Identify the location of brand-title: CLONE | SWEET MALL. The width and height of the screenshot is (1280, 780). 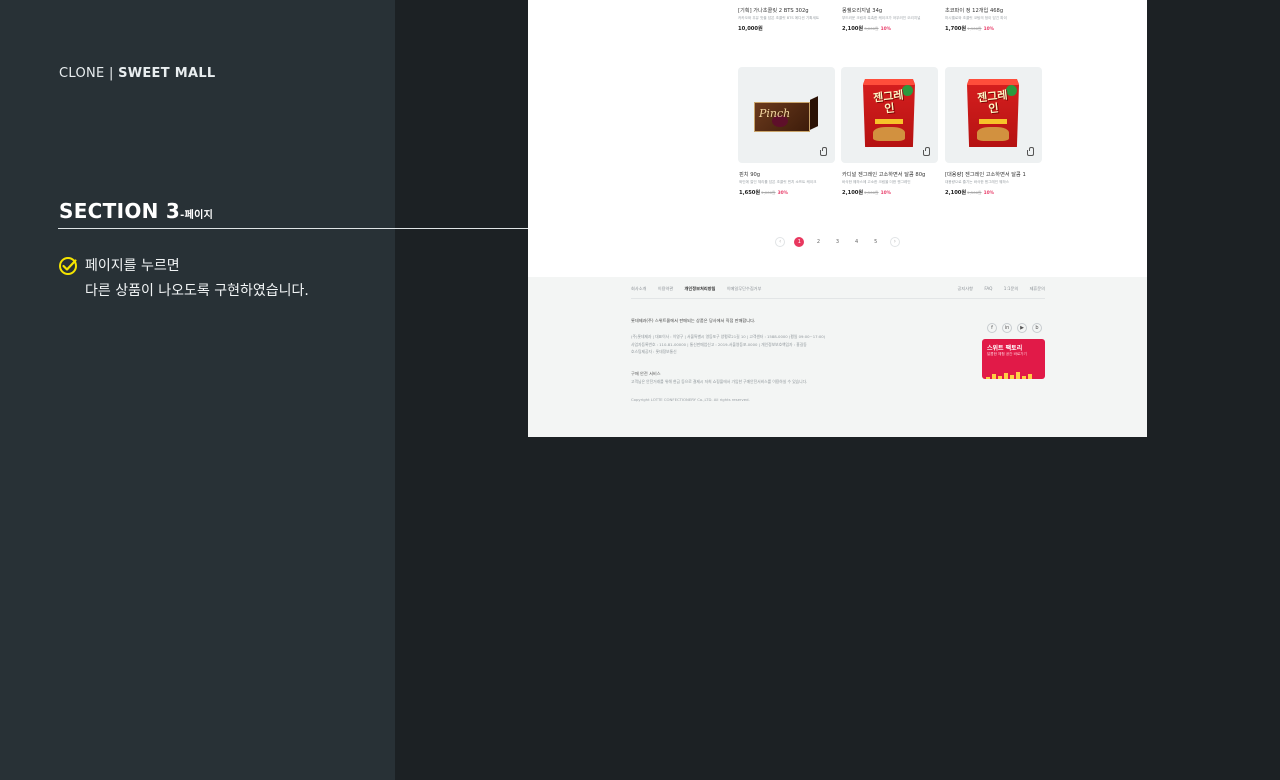
(137, 73).